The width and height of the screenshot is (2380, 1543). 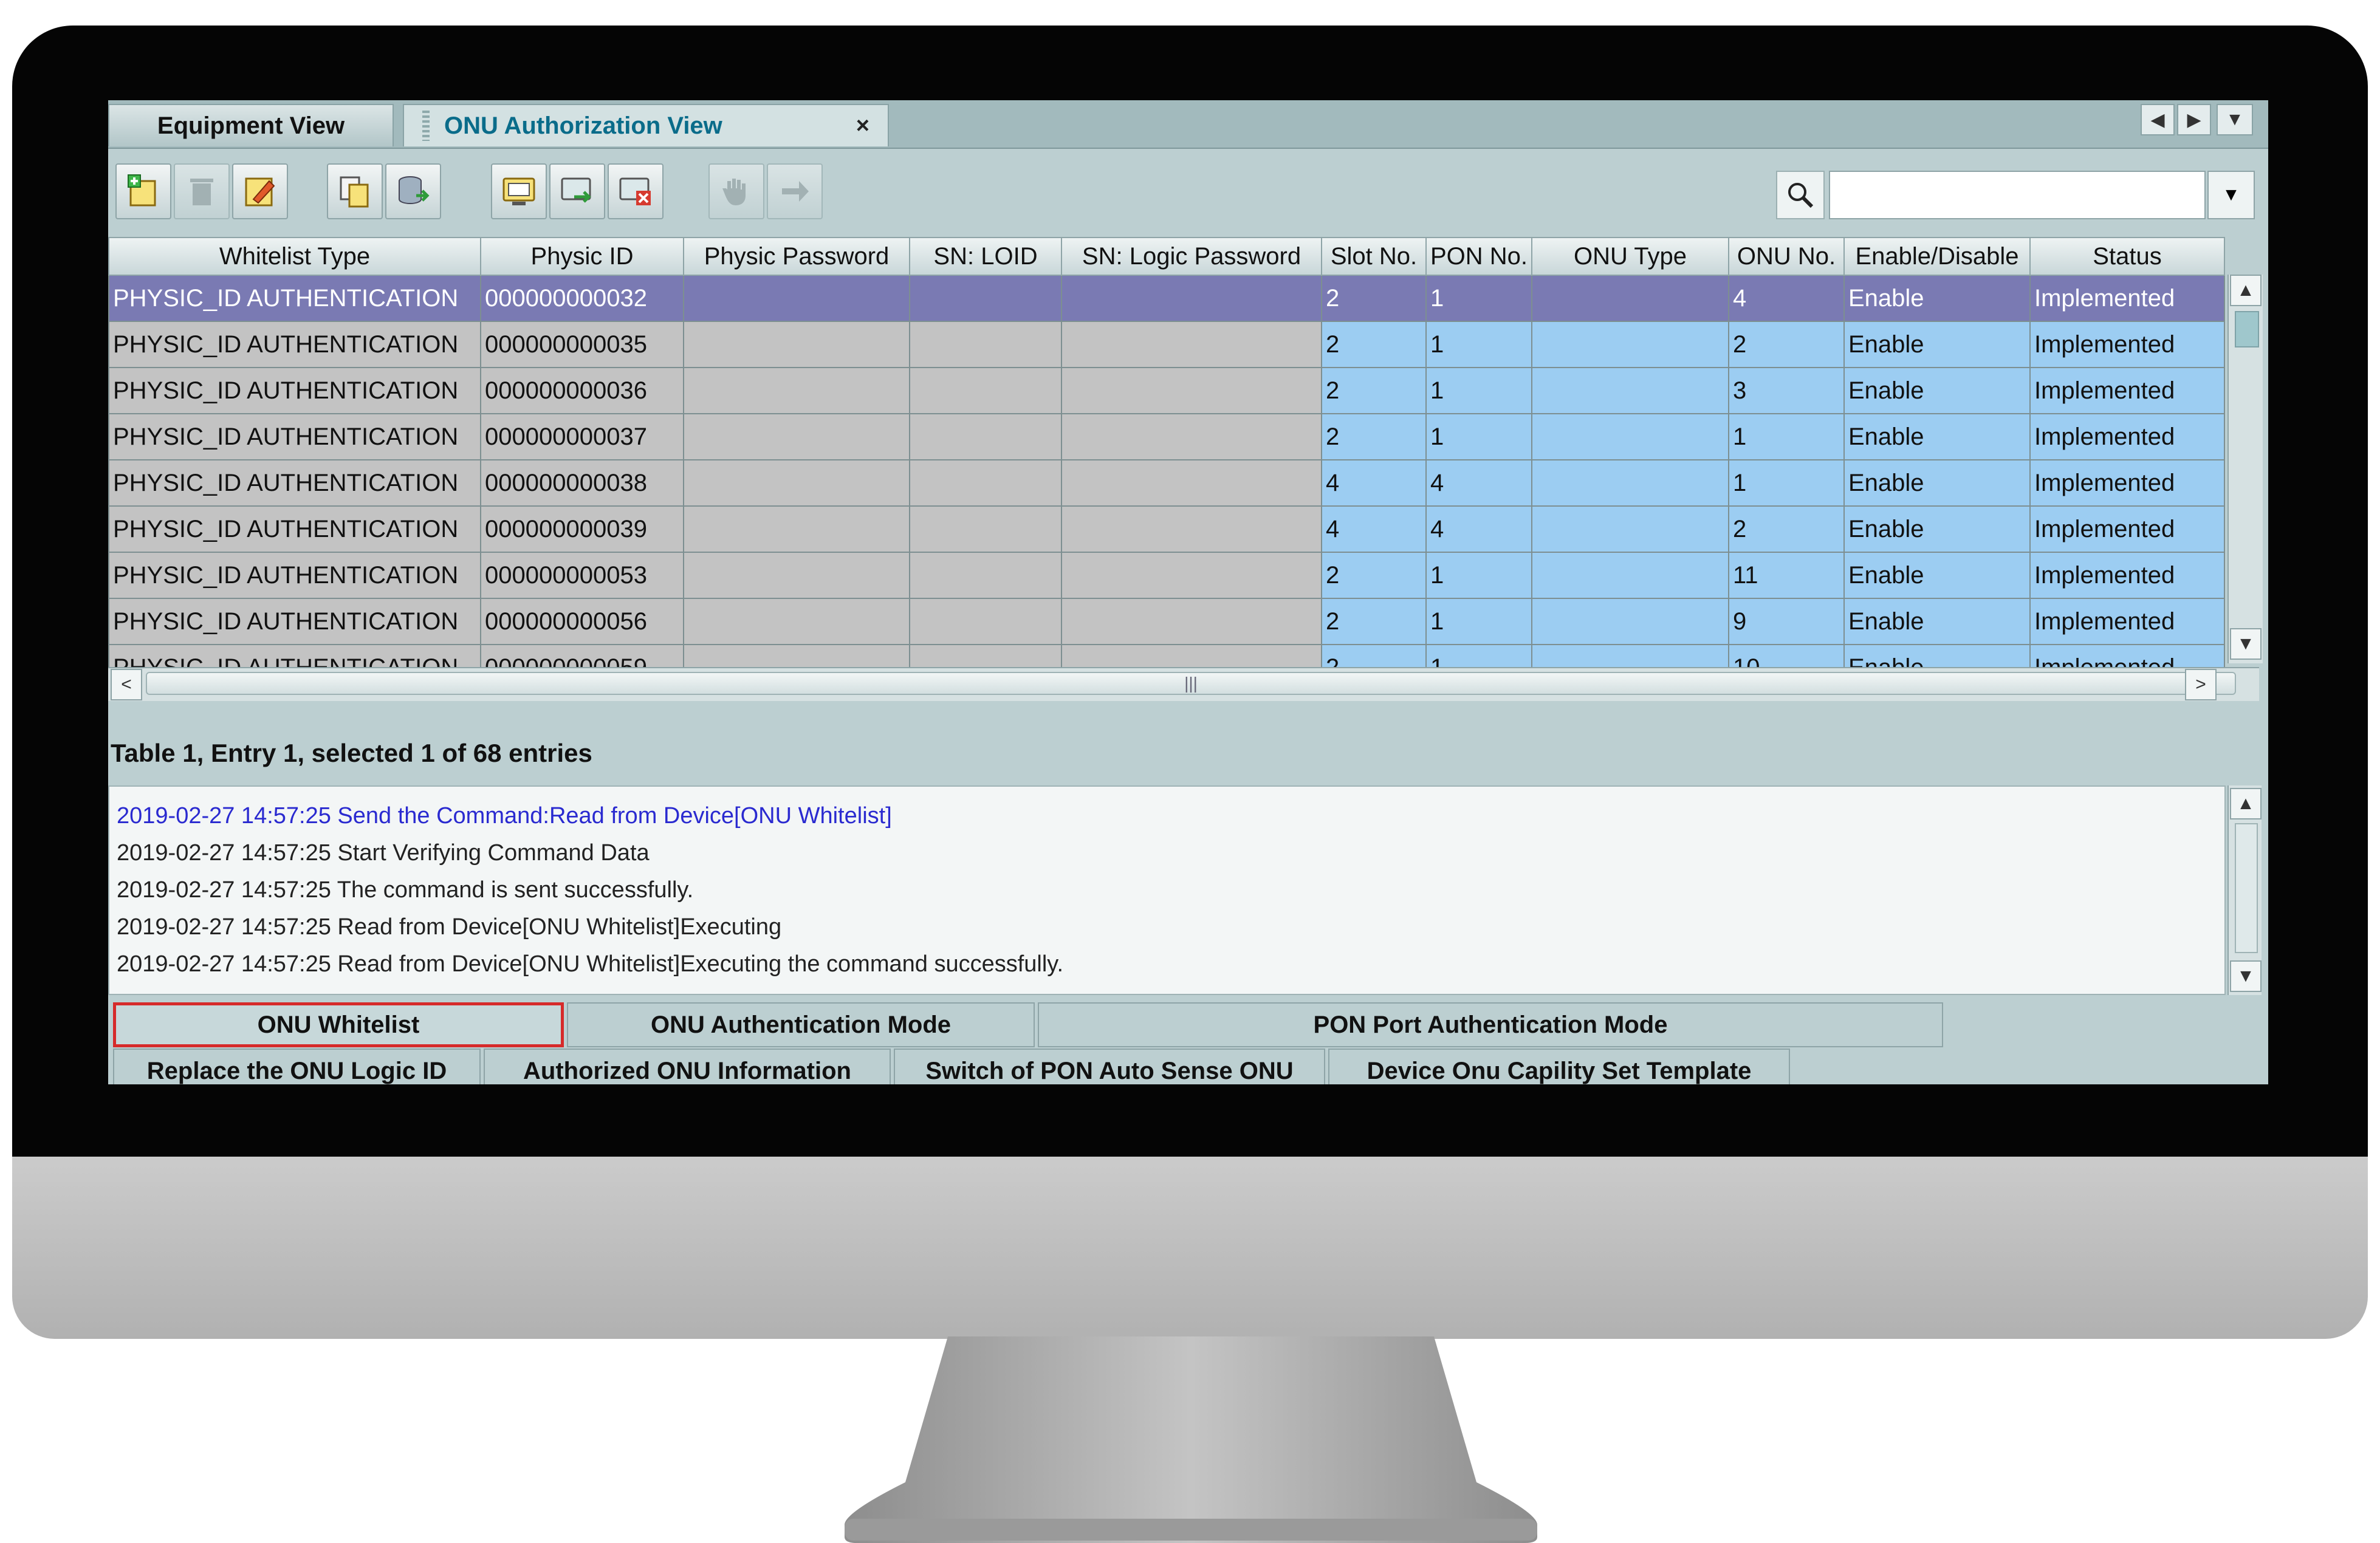 I want to click on log-vertical-scrollbar: ▲ ▼, so click(x=2244, y=890).